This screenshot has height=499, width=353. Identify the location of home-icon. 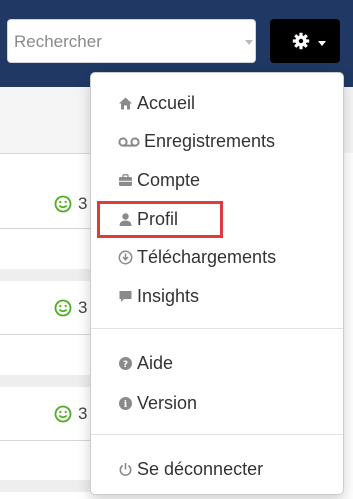
(125, 103).